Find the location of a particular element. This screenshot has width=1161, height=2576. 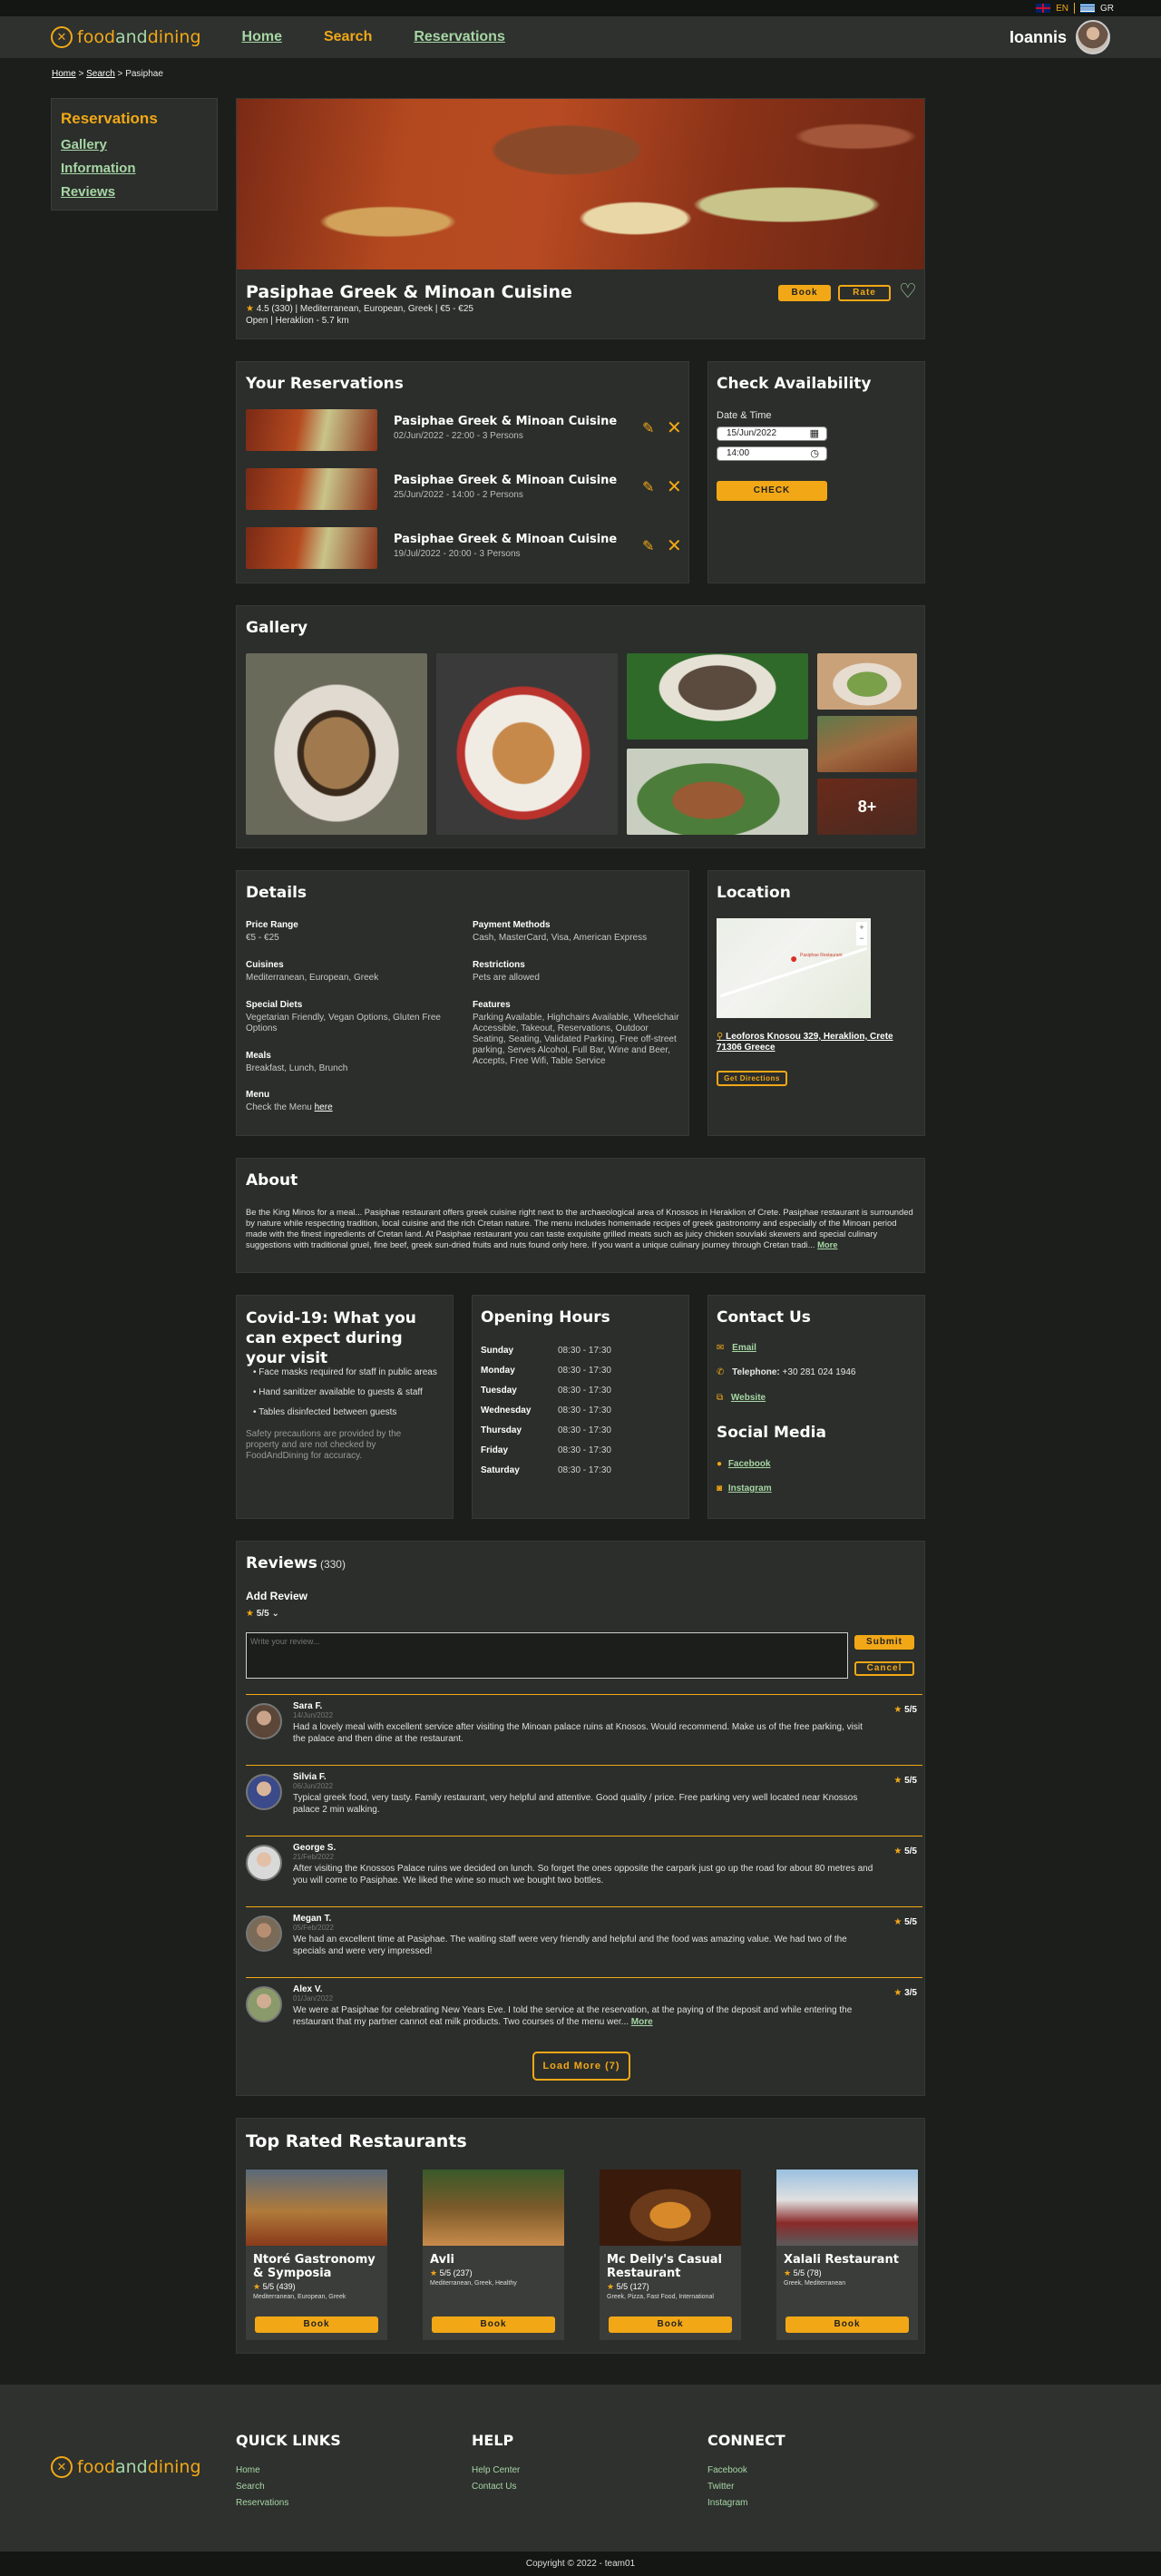

email-link: Email is located at coordinates (744, 1348).